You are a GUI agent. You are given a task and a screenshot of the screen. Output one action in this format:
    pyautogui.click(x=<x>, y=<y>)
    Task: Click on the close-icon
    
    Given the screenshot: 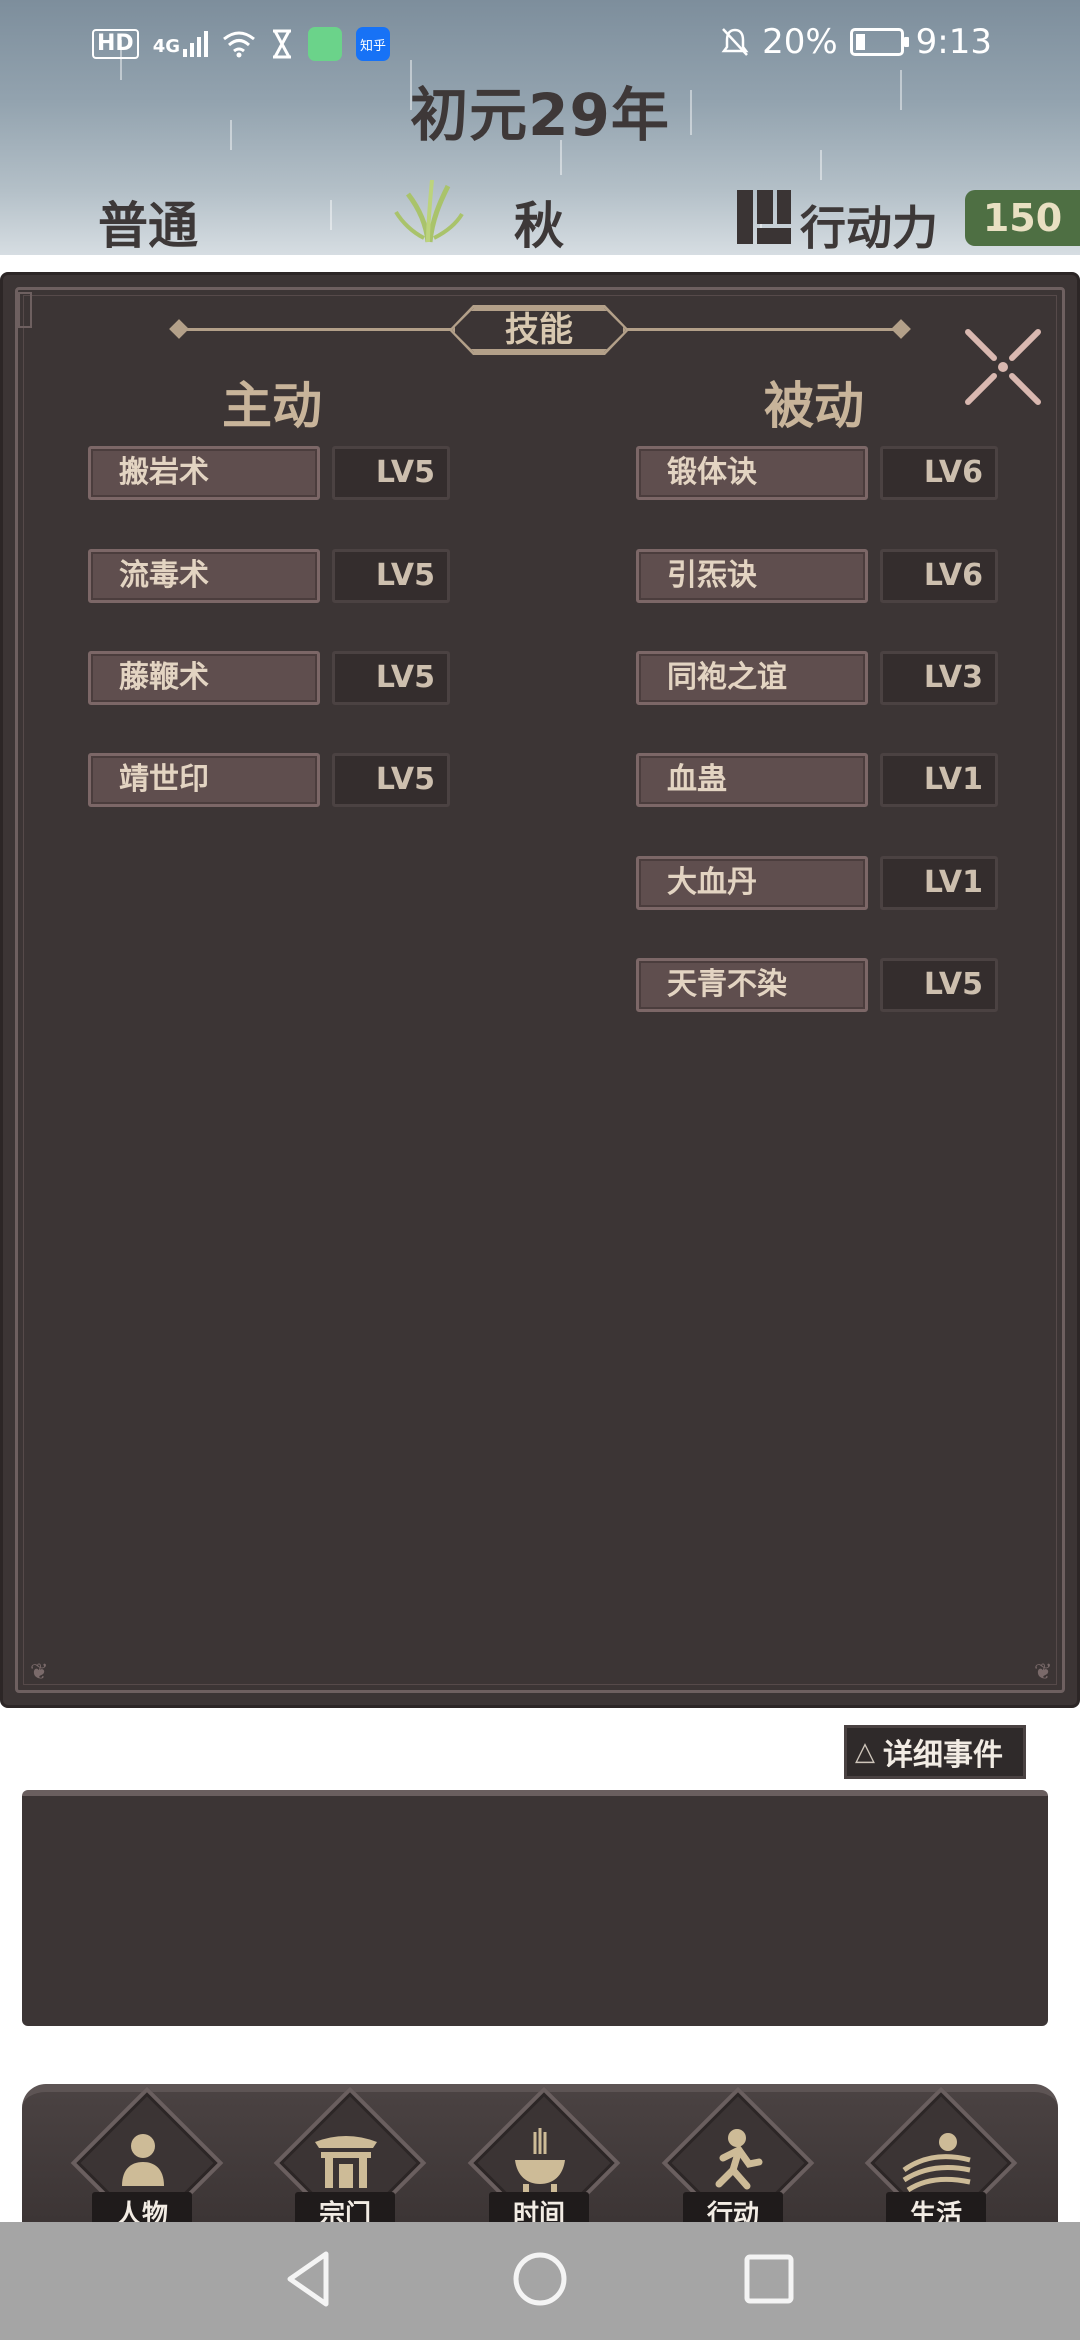 What is the action you would take?
    pyautogui.click(x=1003, y=367)
    